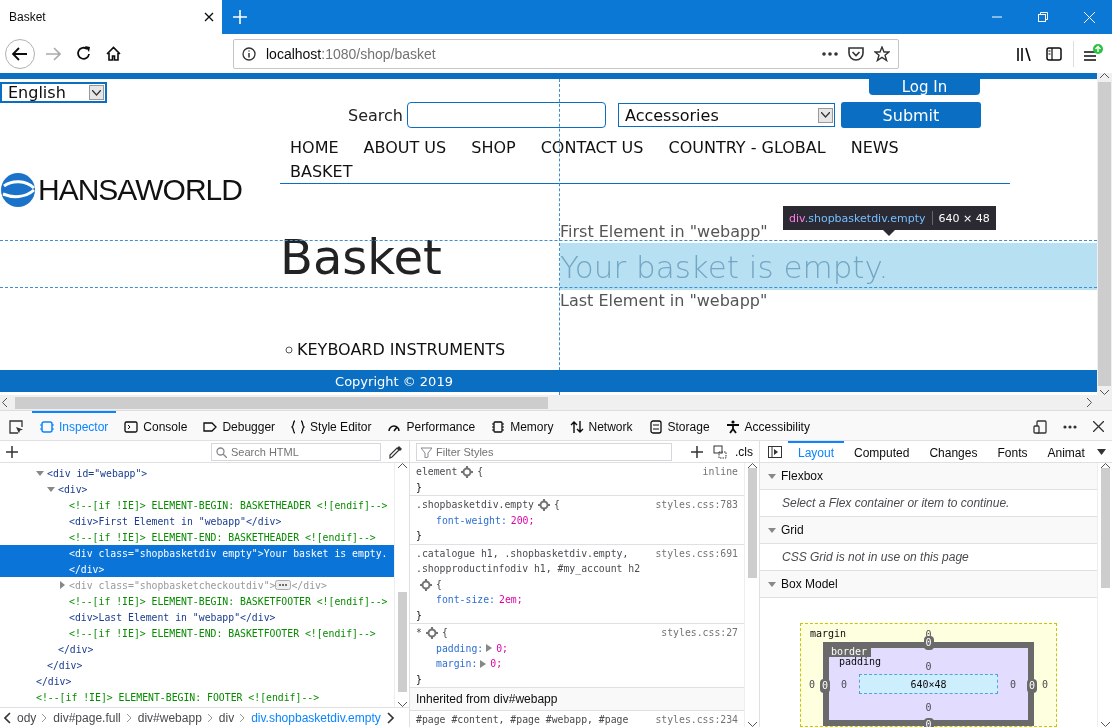 This screenshot has height=728, width=1112. I want to click on markup-line: <div>Last Element in "webapp"</div>, so click(197, 617).